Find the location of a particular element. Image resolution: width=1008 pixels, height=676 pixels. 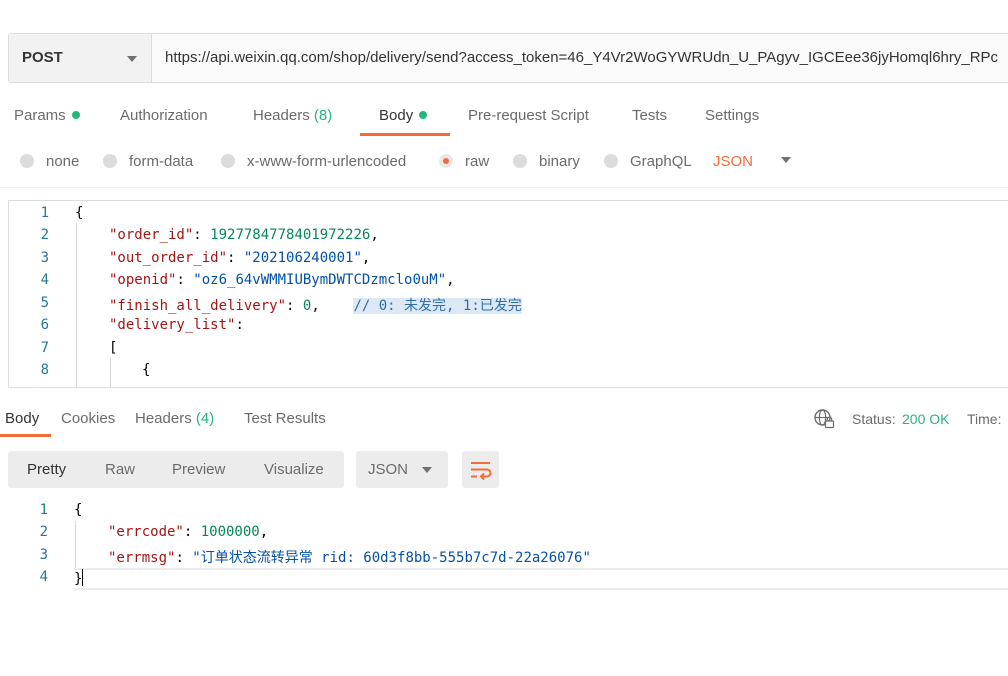

view-pretty-button: Pretty is located at coordinates (46, 469).